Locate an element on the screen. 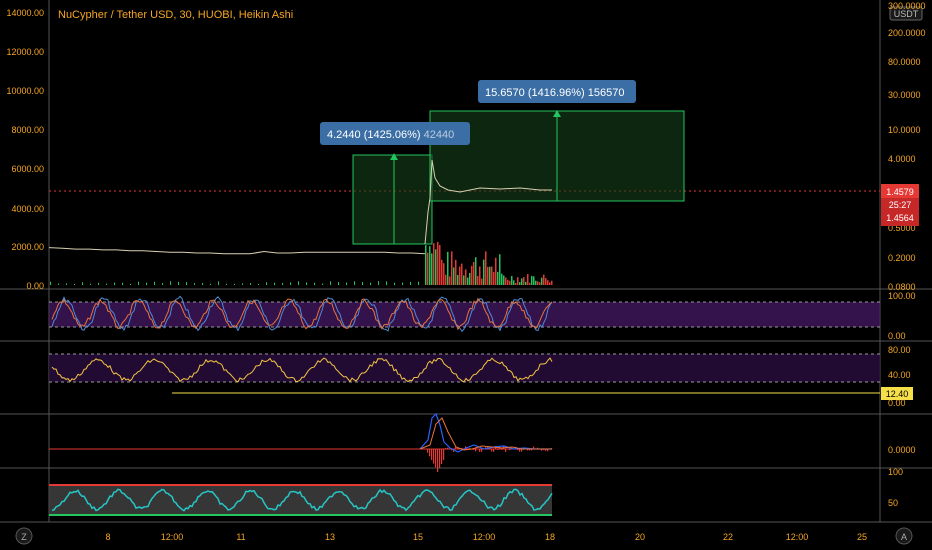  right-axis-tick: 10.0000 is located at coordinates (904, 130).